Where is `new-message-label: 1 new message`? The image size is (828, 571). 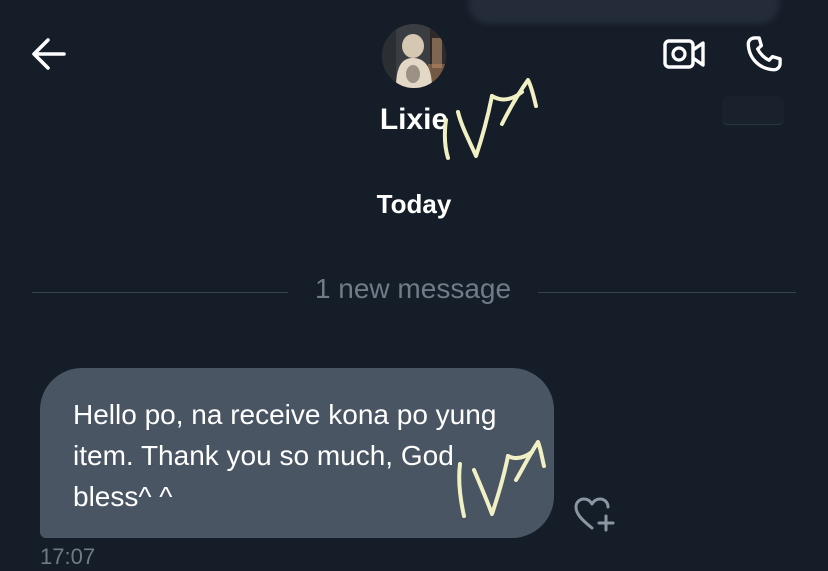 new-message-label: 1 new message is located at coordinates (413, 288).